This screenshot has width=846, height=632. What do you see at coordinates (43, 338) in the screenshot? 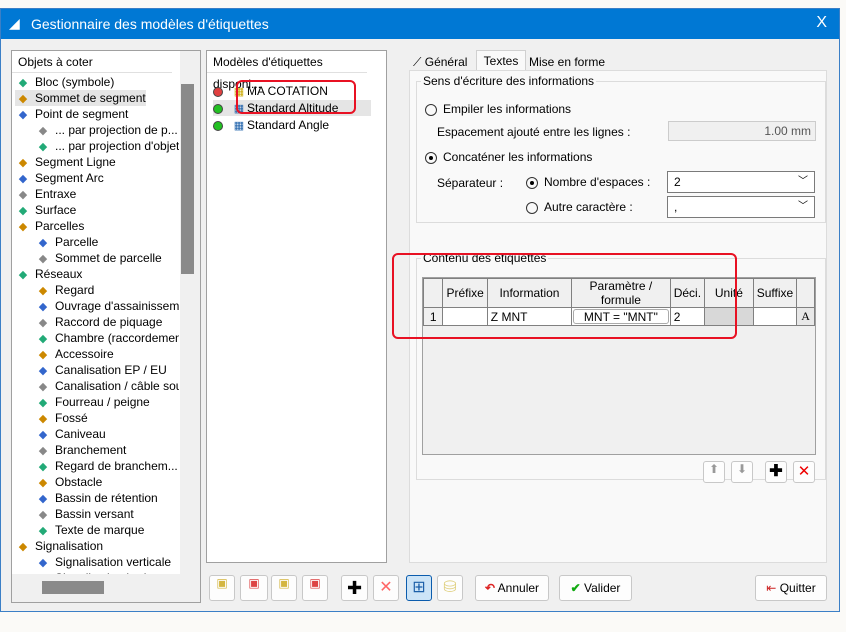
I see `chamber-icon: ◆` at bounding box center [43, 338].